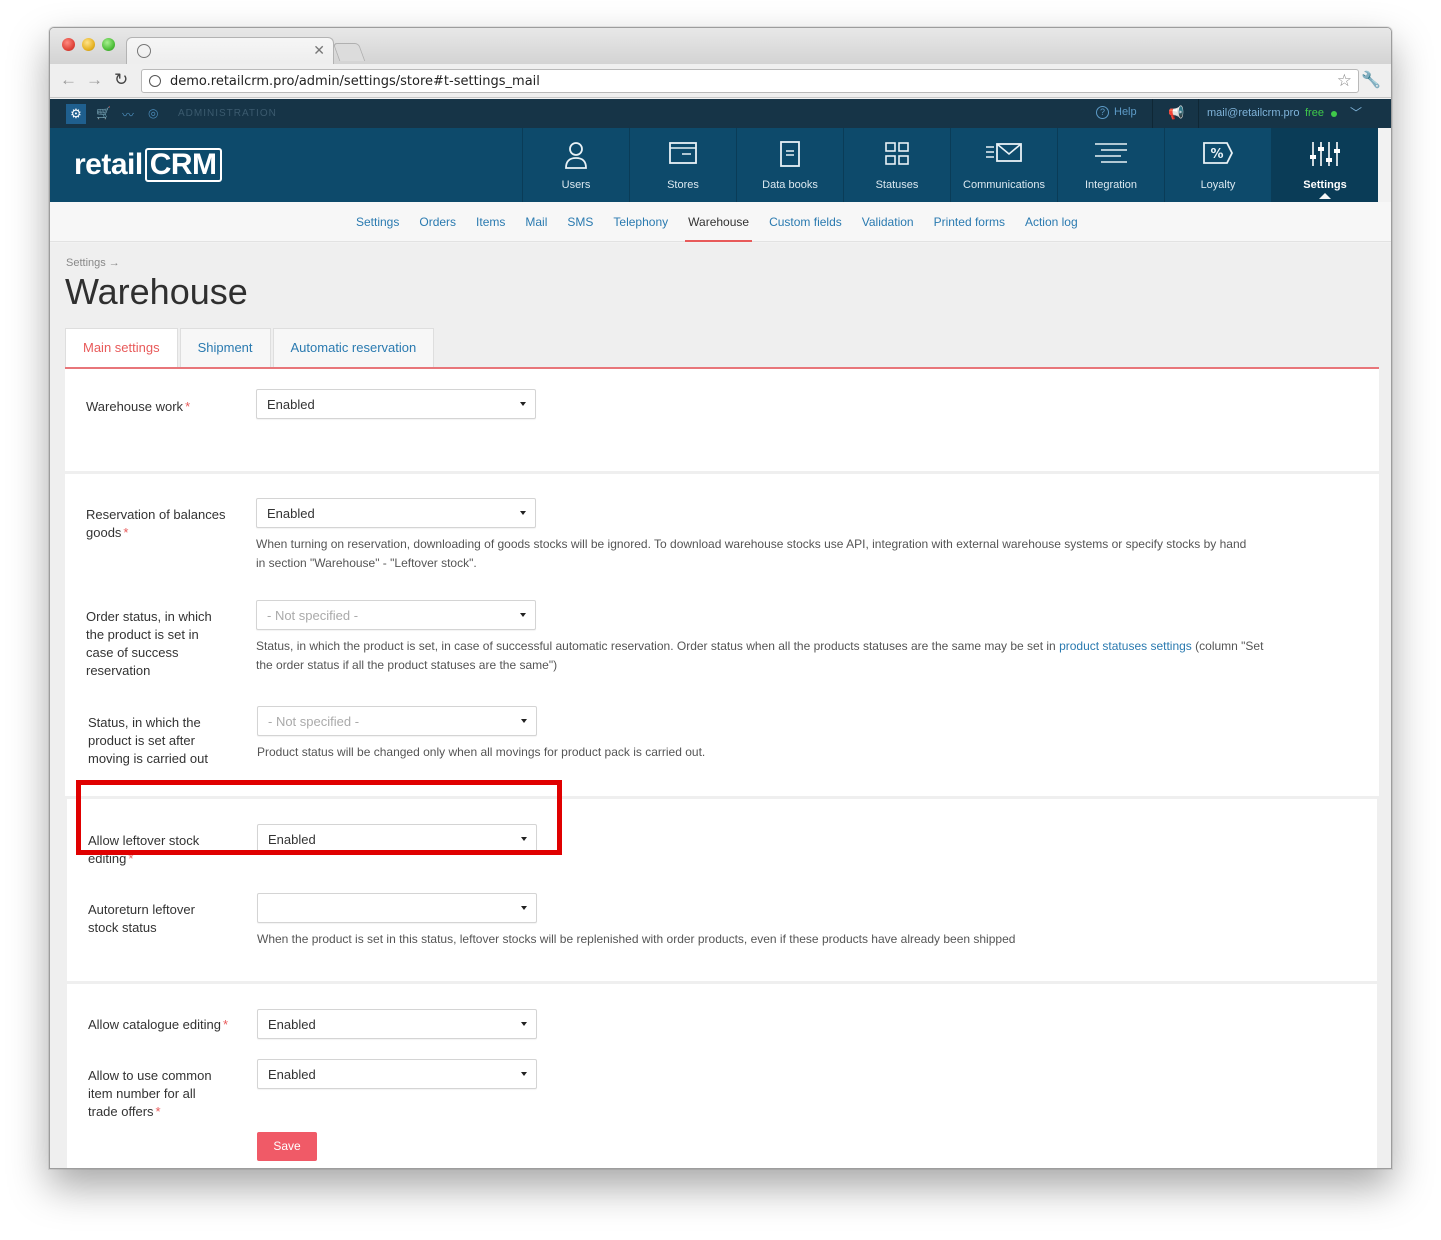  I want to click on subnav-warehouse: Warehouse, so click(718, 228).